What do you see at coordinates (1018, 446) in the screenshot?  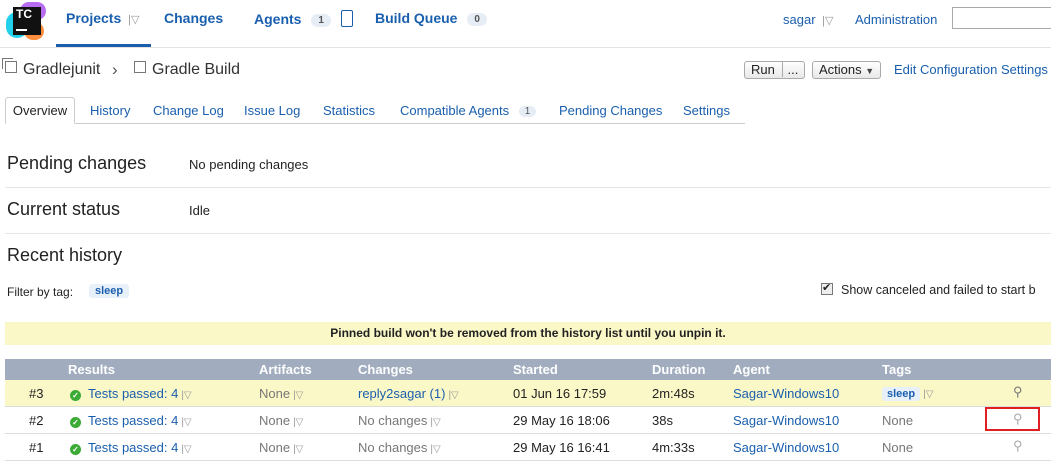 I see `unpinned-pin-icon: ⚲` at bounding box center [1018, 446].